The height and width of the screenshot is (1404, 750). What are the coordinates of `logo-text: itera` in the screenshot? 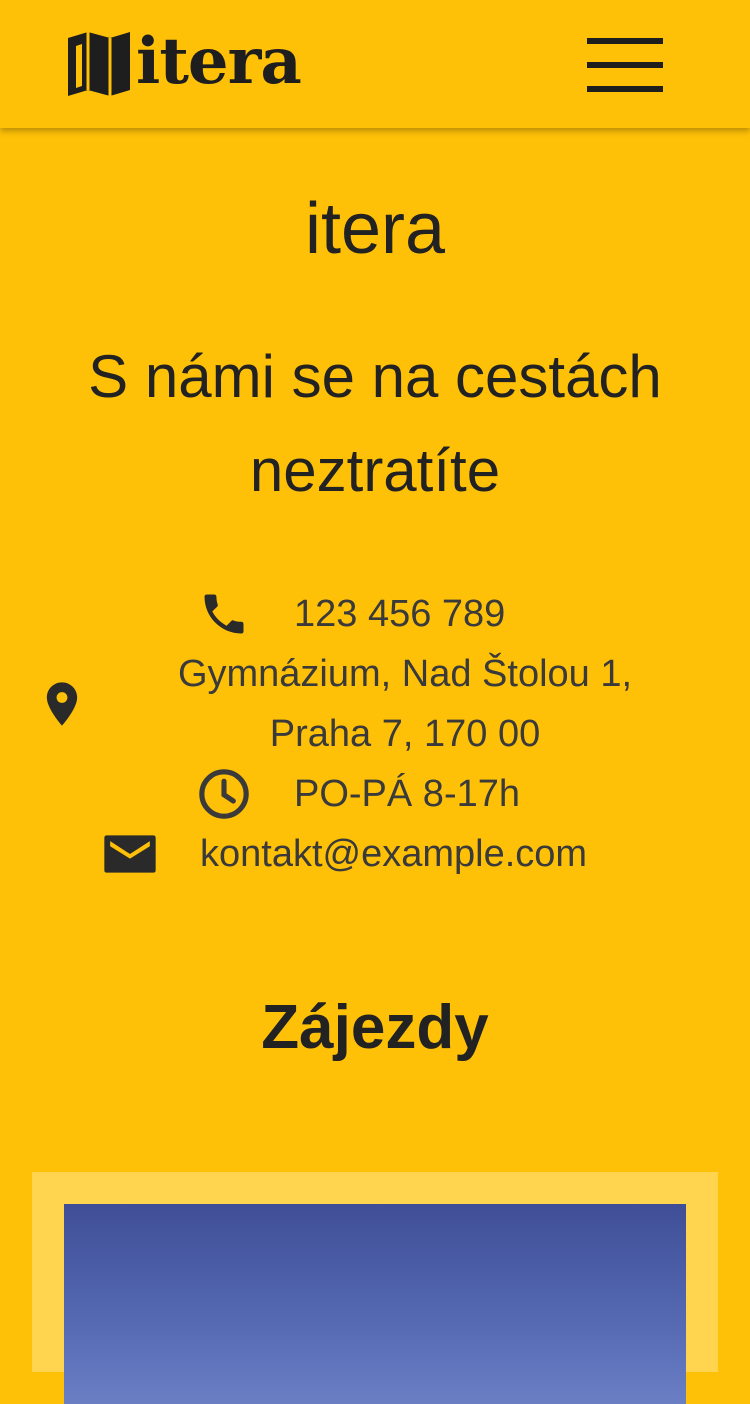 It's located at (219, 61).